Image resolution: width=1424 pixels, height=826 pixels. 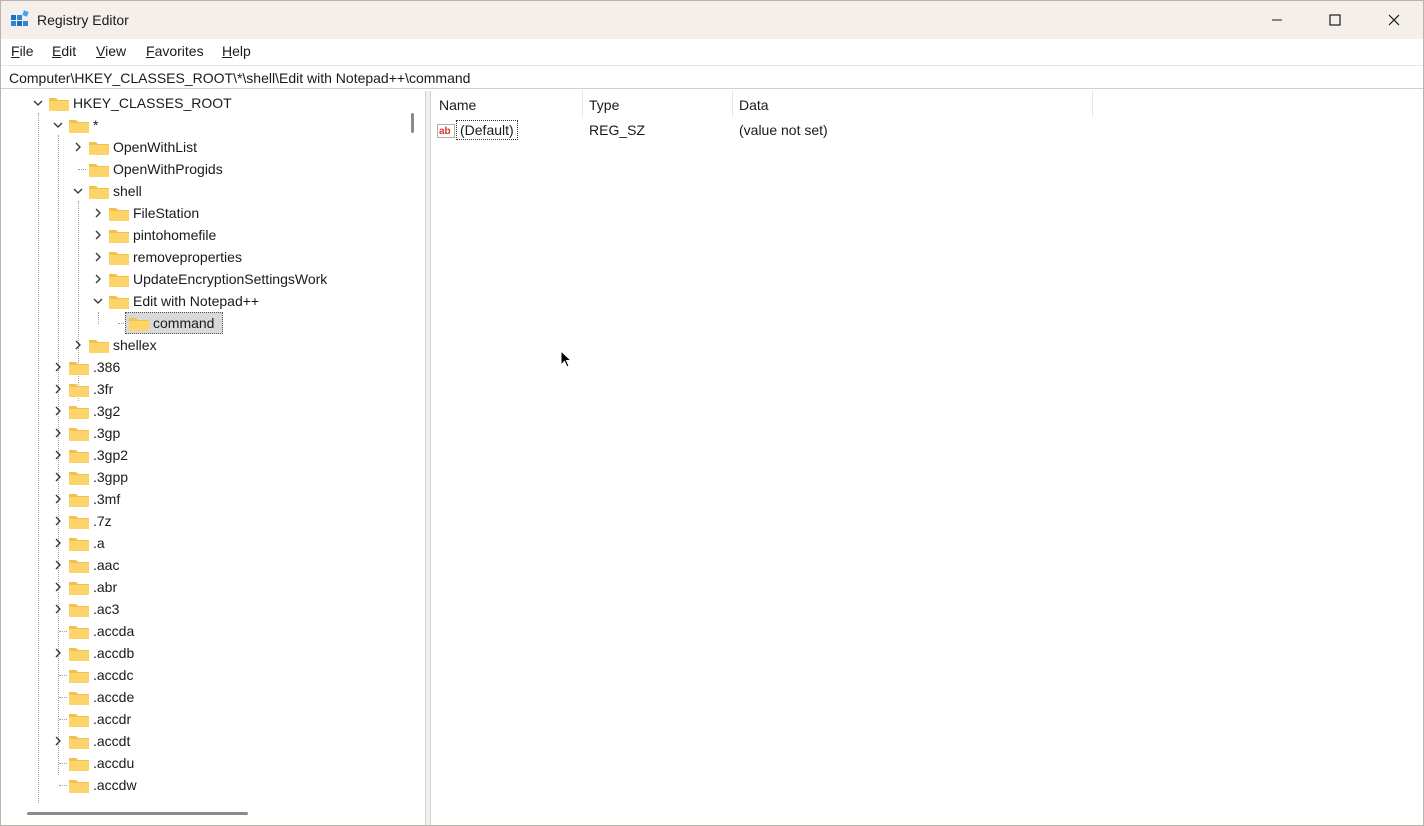 What do you see at coordinates (412, 123) in the screenshot?
I see `tree-vertical-scrollbar` at bounding box center [412, 123].